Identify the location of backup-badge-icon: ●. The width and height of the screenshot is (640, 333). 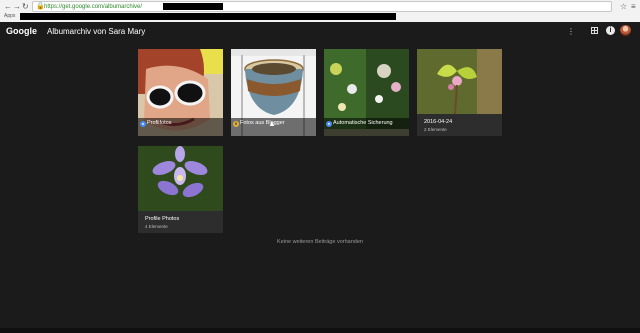
(329, 124).